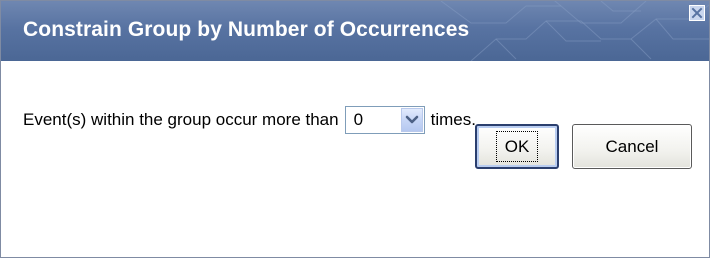 This screenshot has height=258, width=710. What do you see at coordinates (358, 119) in the screenshot?
I see `select-value: 0` at bounding box center [358, 119].